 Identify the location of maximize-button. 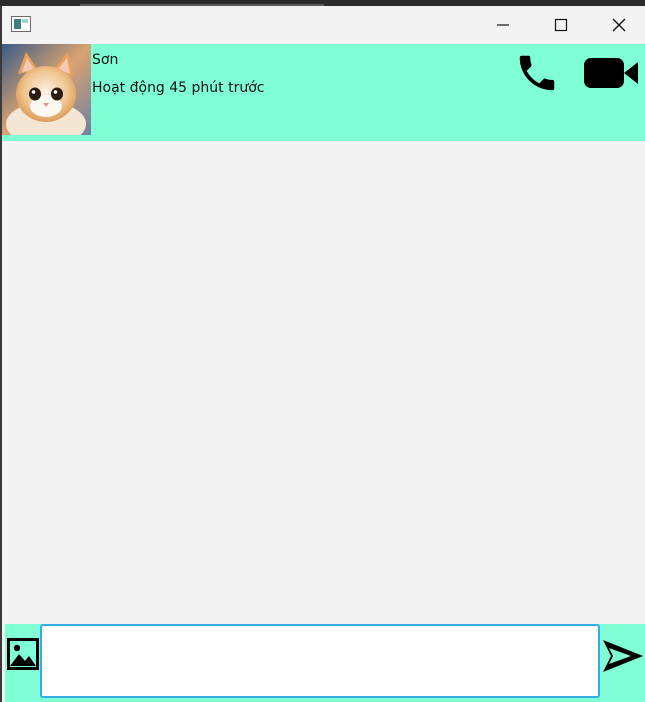
(561, 24).